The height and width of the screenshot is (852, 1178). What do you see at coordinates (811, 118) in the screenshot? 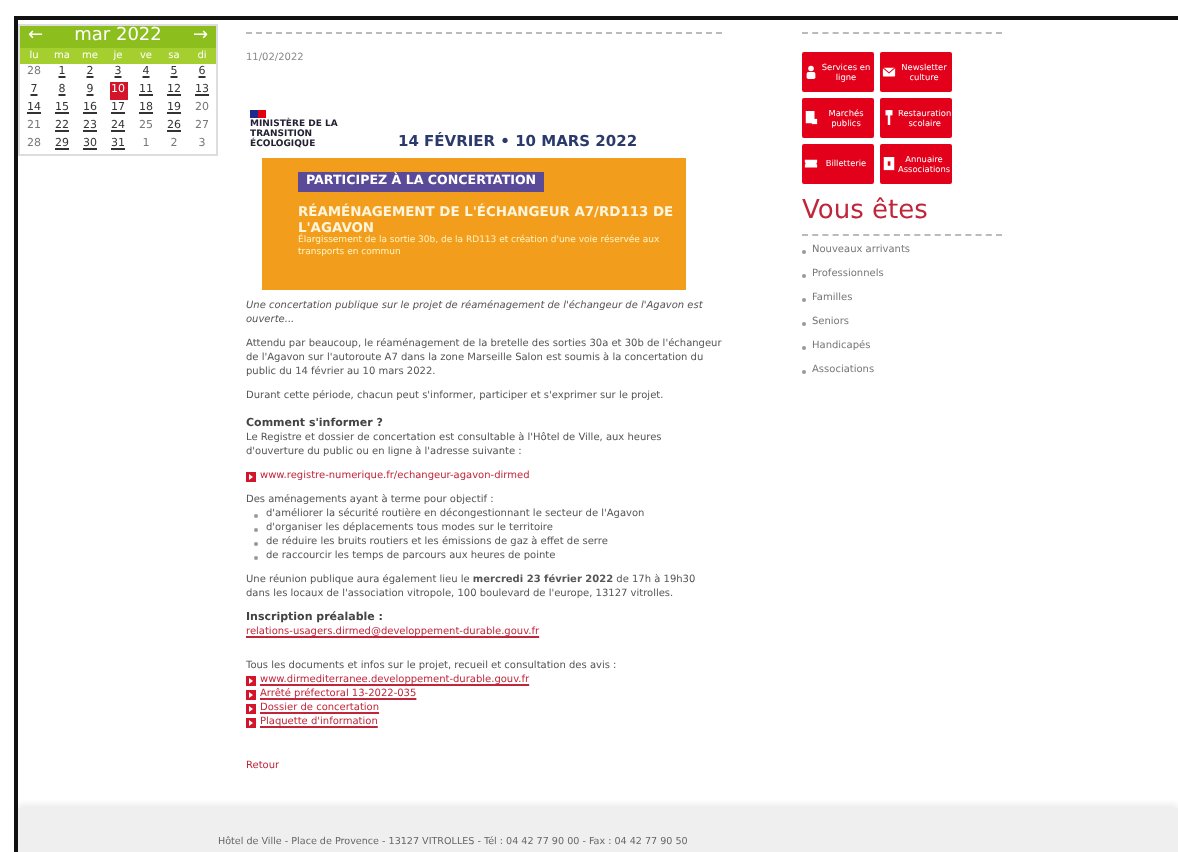
I see `document-icon` at bounding box center [811, 118].